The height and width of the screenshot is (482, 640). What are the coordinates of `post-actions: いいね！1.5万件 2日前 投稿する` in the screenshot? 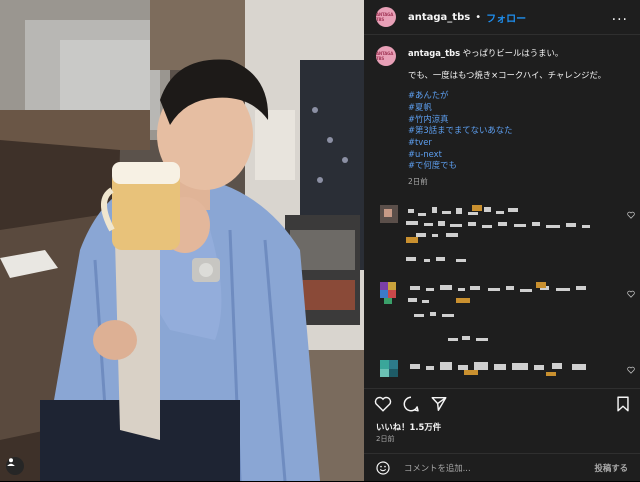 It's located at (502, 434).